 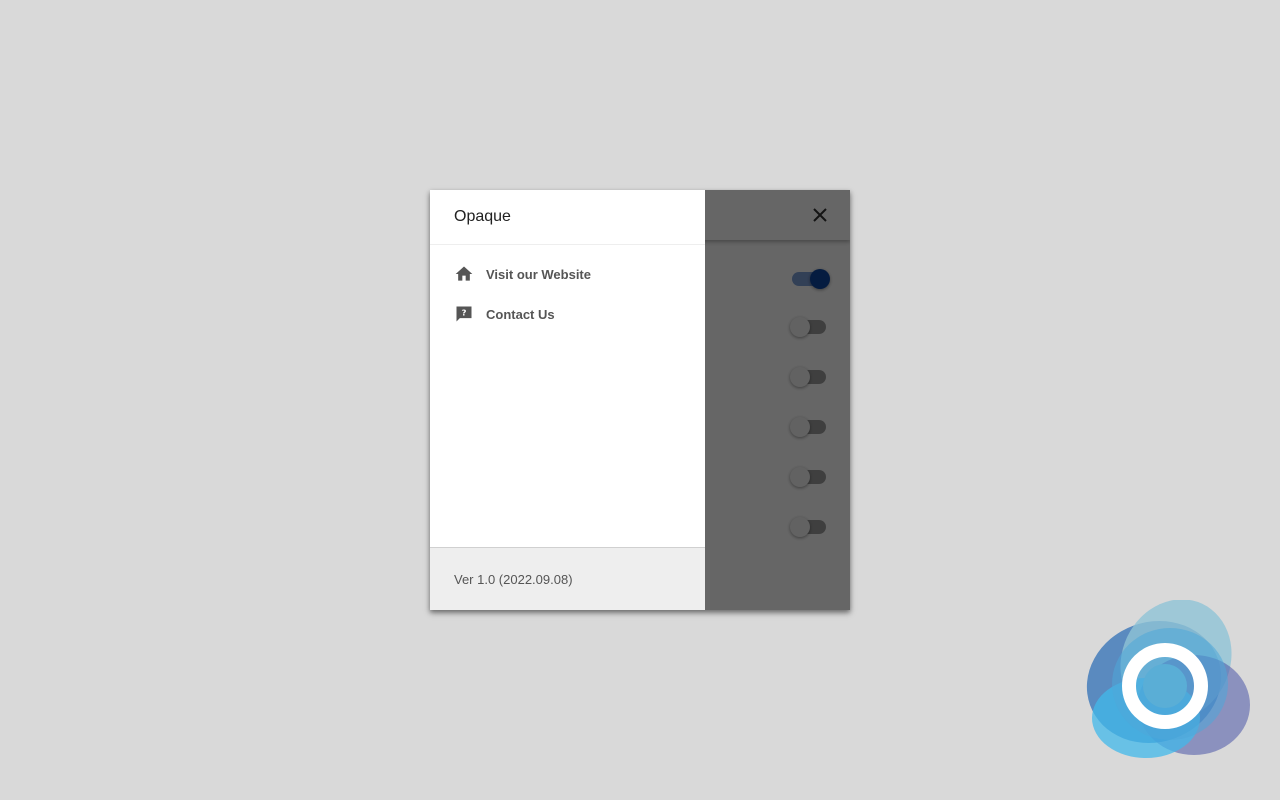 I want to click on nav-item-label: Contact Us, so click(x=520, y=314).